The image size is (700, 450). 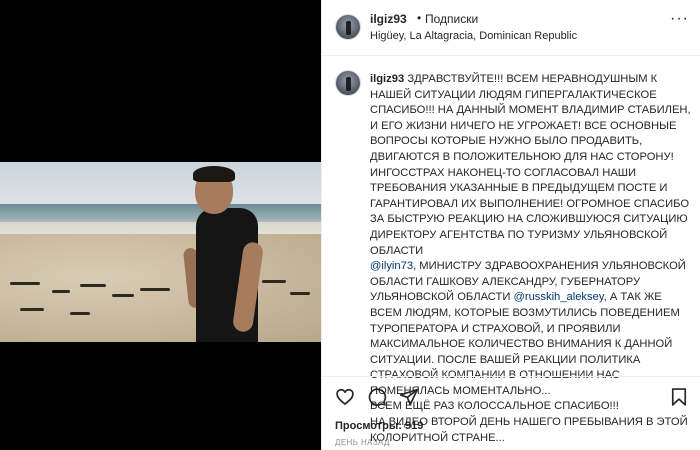 I want to click on comment-icon, so click(x=377, y=397).